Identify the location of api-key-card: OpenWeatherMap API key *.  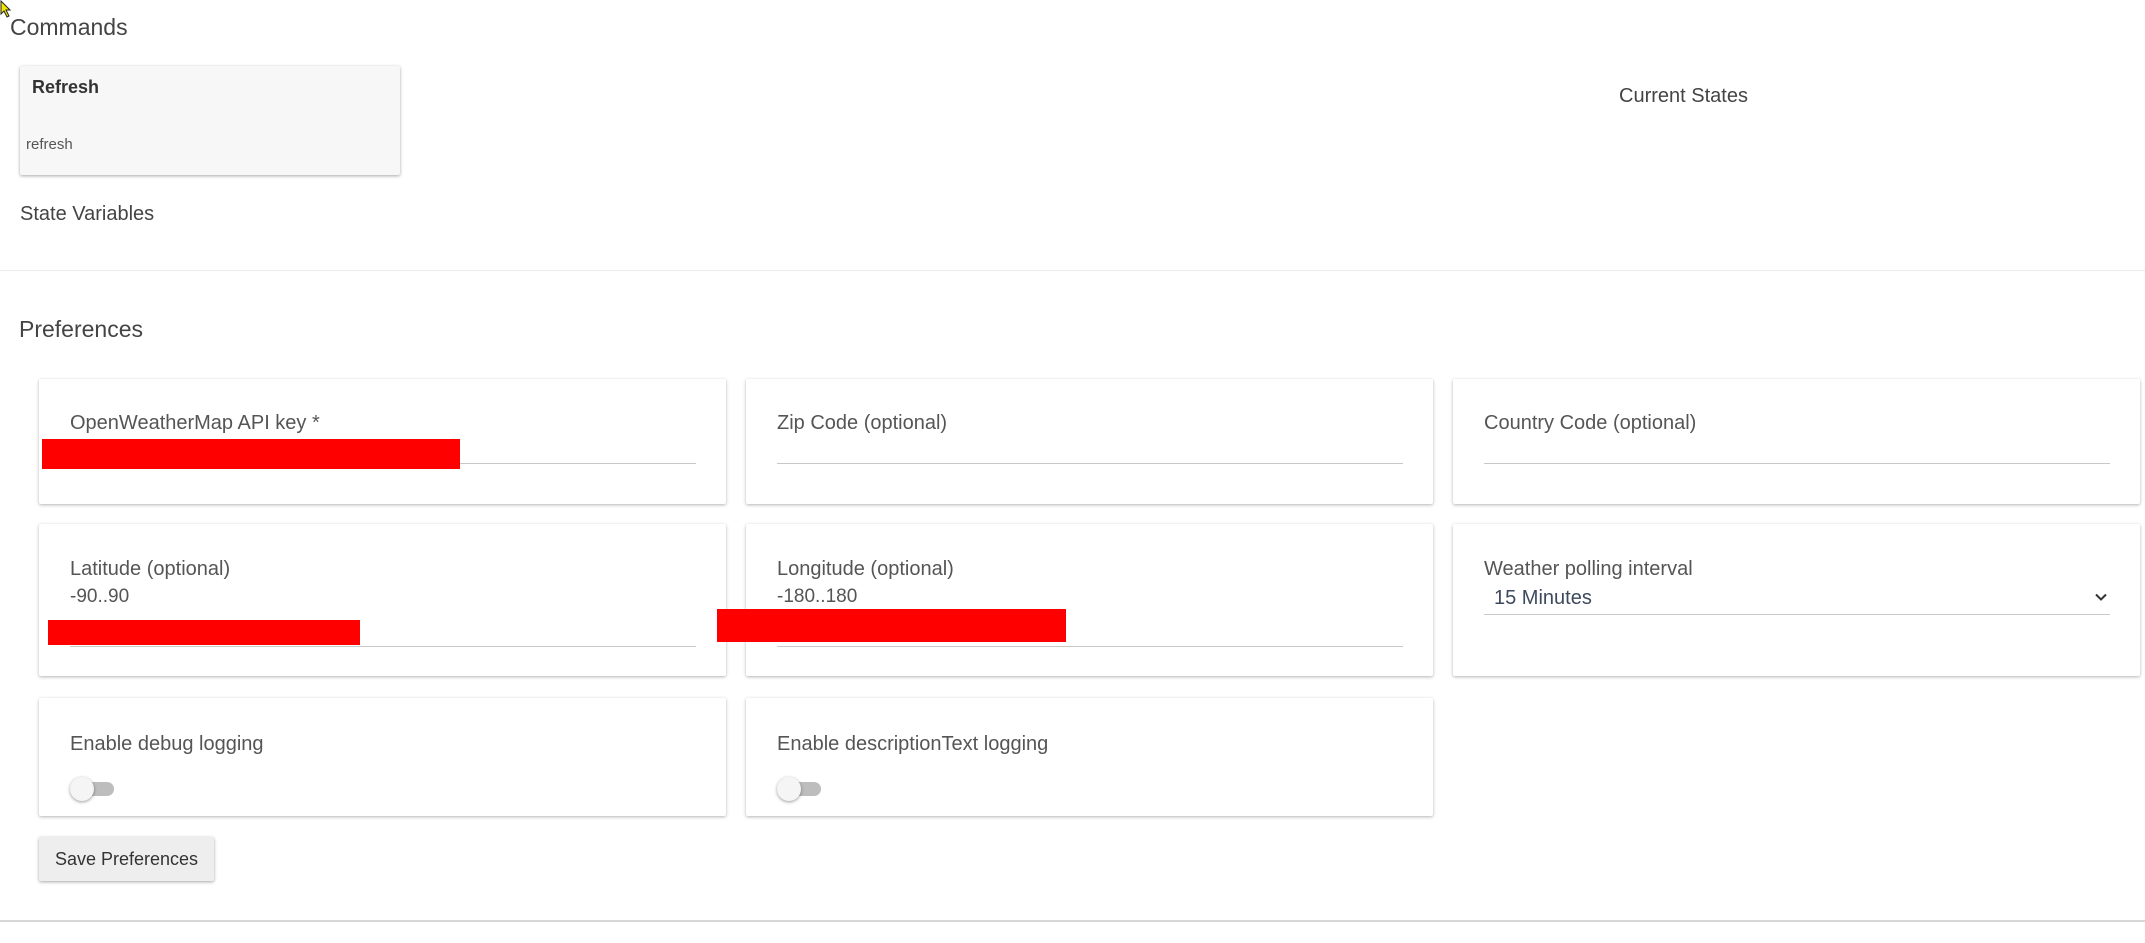
(382, 441).